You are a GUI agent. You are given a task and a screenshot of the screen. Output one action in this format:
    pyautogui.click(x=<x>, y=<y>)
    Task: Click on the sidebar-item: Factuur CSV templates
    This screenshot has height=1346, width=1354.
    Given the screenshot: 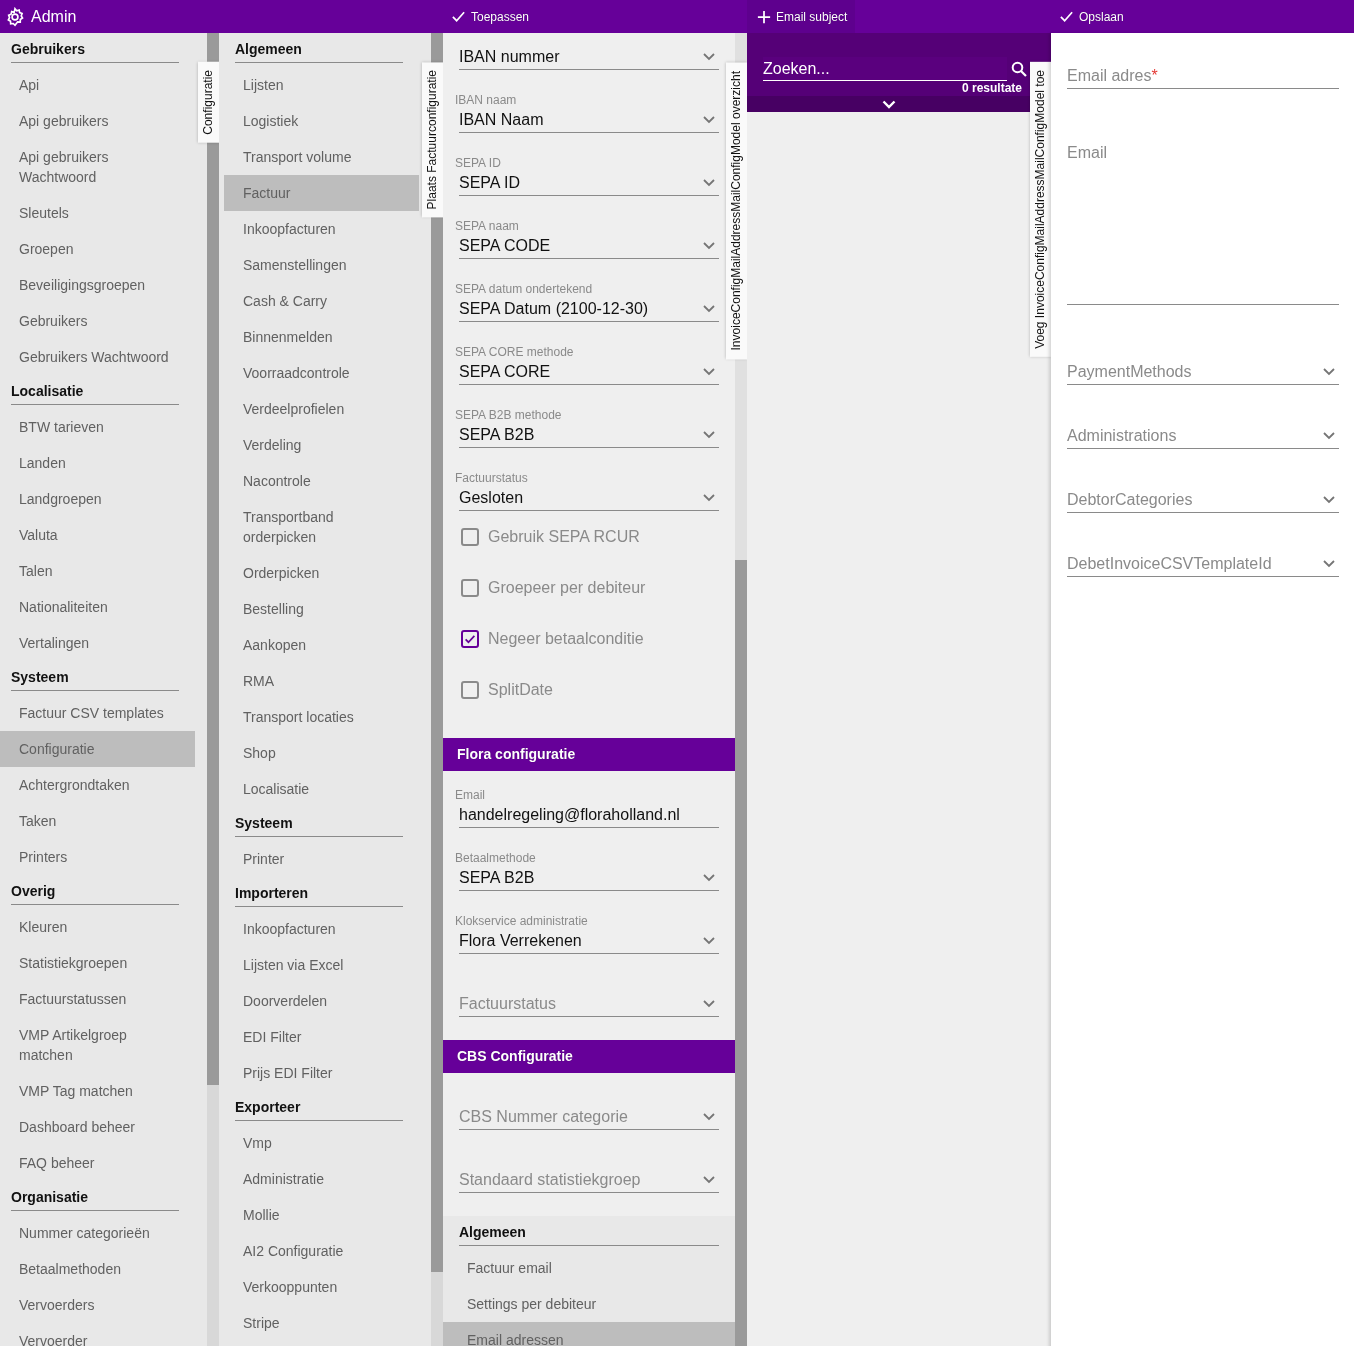 What is the action you would take?
    pyautogui.click(x=97, y=713)
    